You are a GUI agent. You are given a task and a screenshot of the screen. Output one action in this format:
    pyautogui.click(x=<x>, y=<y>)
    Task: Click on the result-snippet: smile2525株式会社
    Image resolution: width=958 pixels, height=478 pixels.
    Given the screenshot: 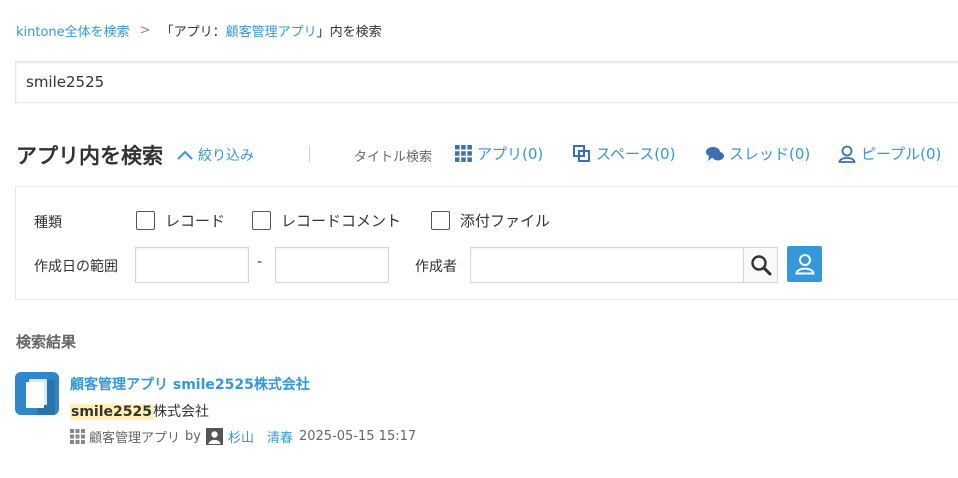 What is the action you would take?
    pyautogui.click(x=139, y=411)
    